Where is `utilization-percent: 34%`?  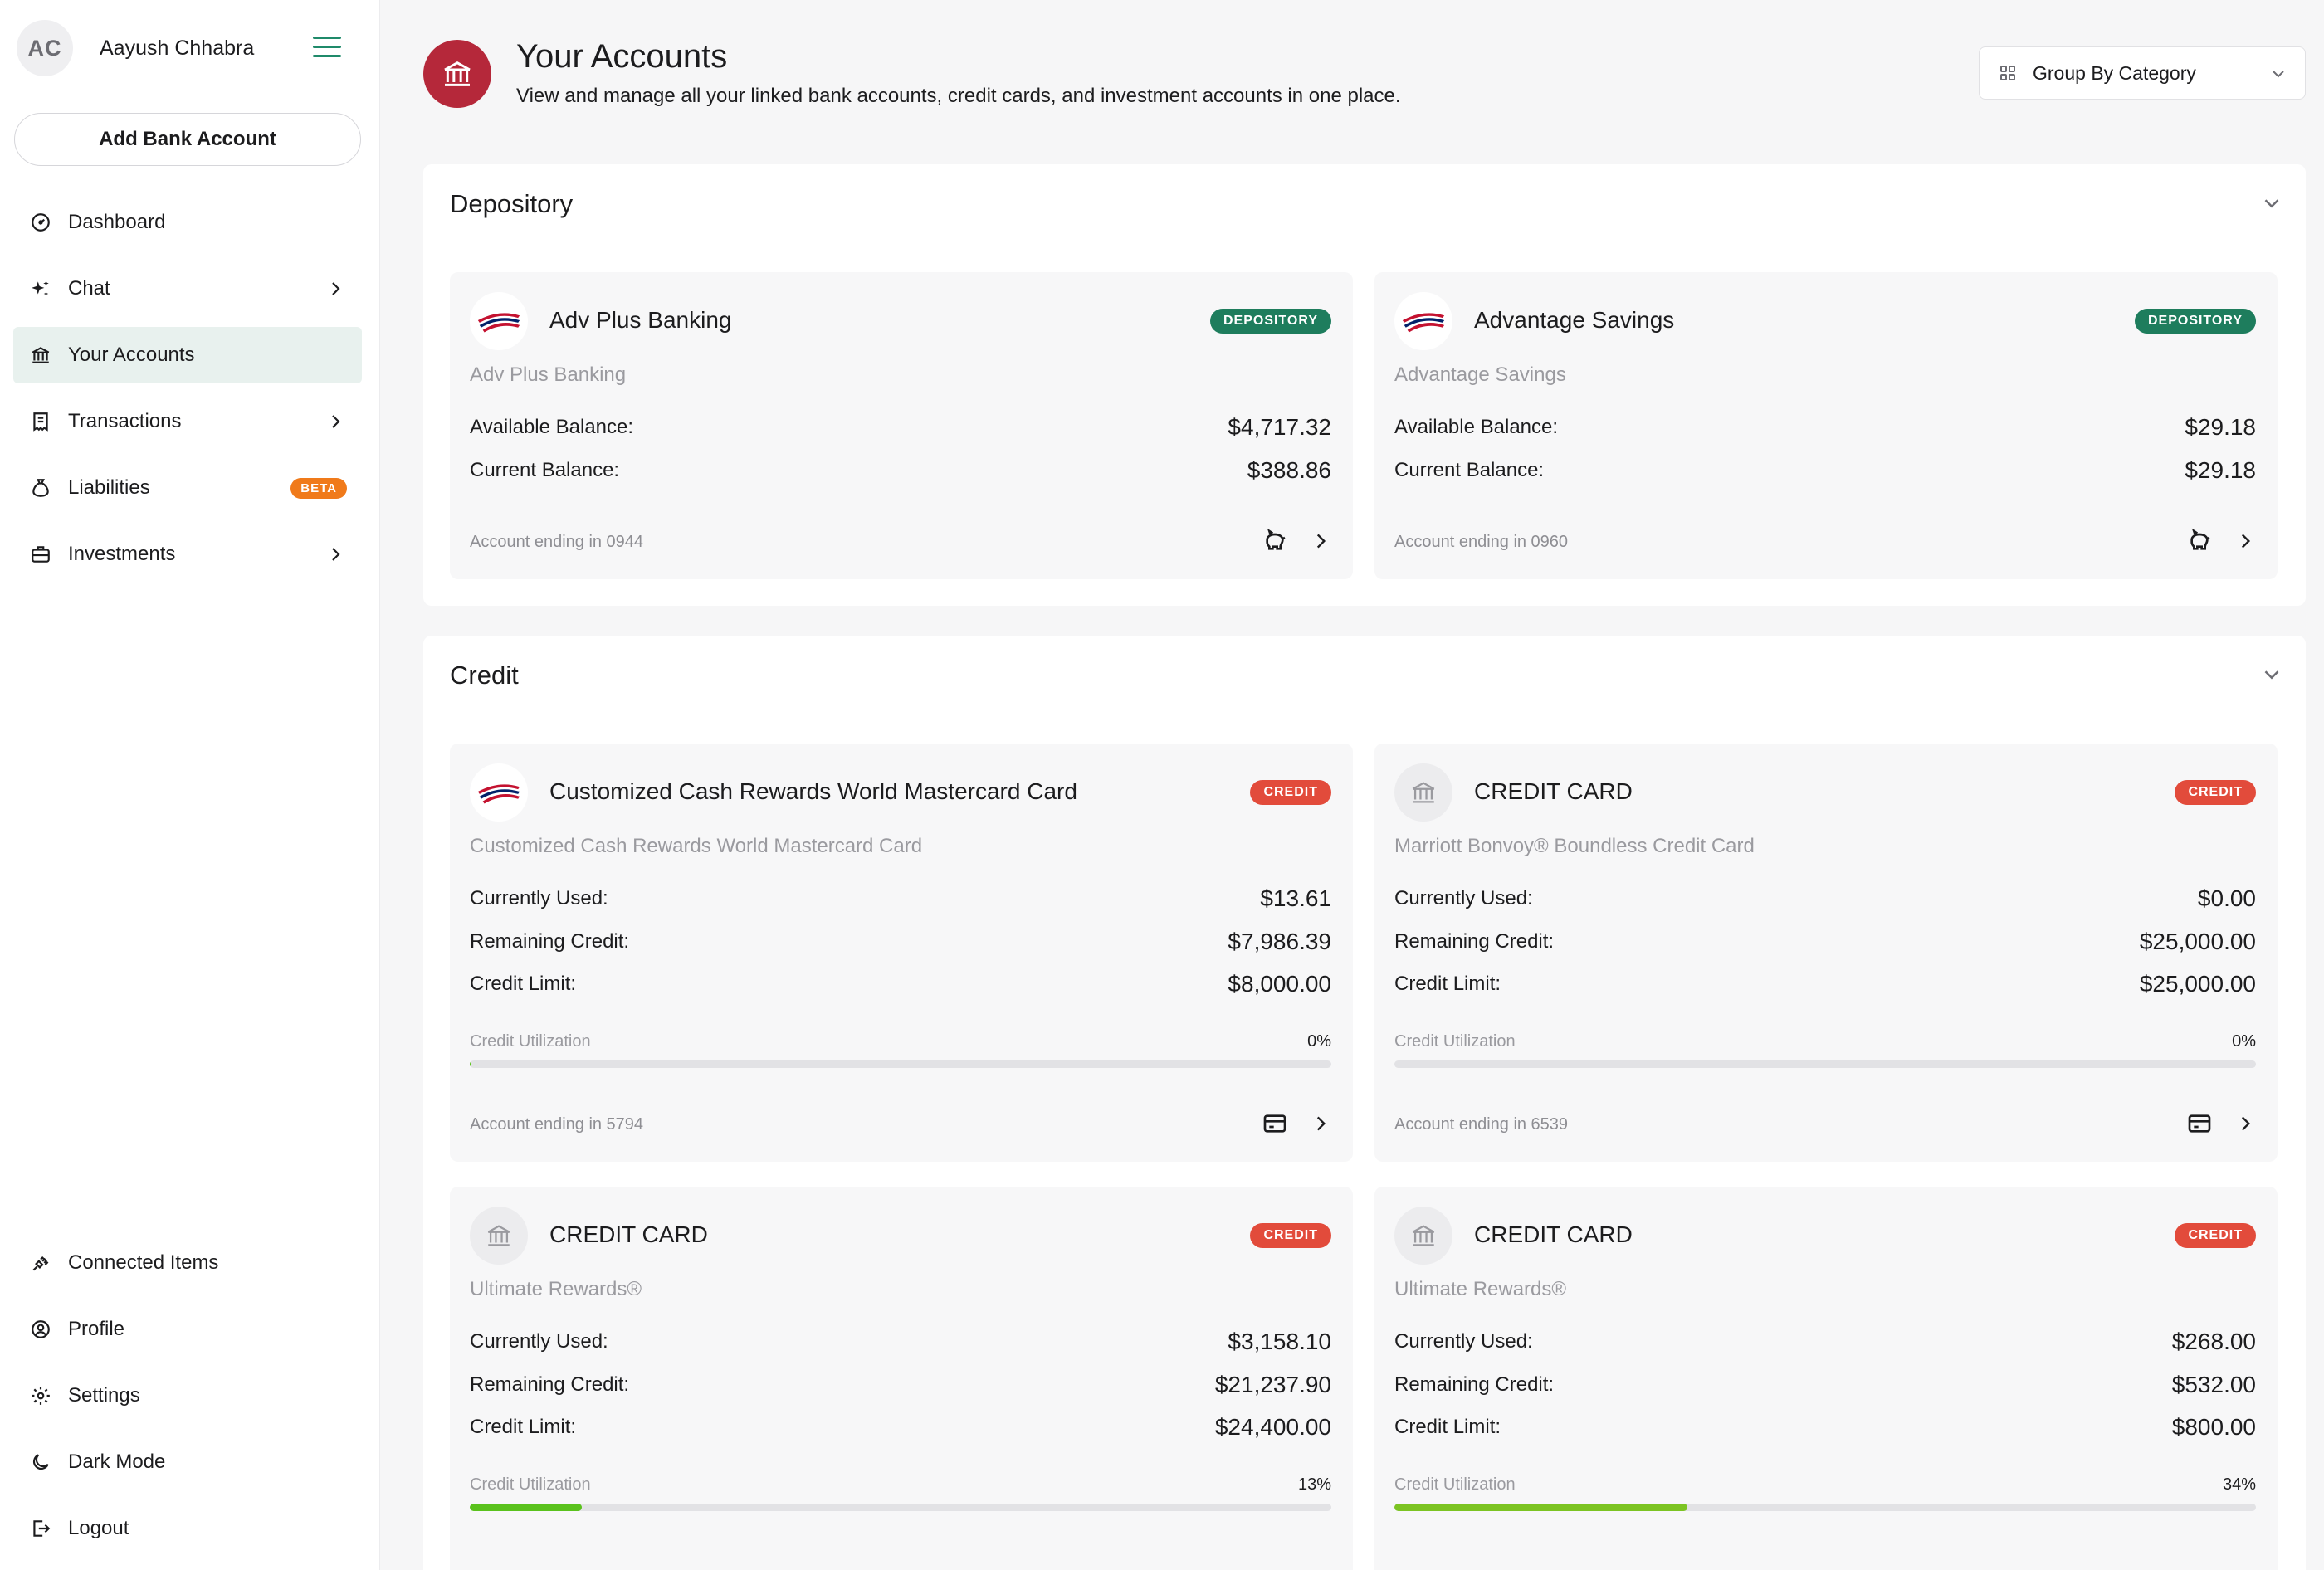
utilization-percent: 34% is located at coordinates (2239, 1484).